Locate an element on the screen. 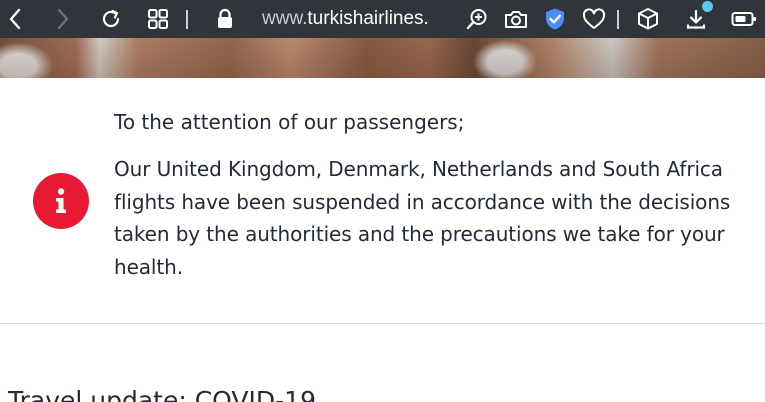 This screenshot has height=402, width=765. address-bar-url: www.turkishairlines. is located at coordinates (355, 19).